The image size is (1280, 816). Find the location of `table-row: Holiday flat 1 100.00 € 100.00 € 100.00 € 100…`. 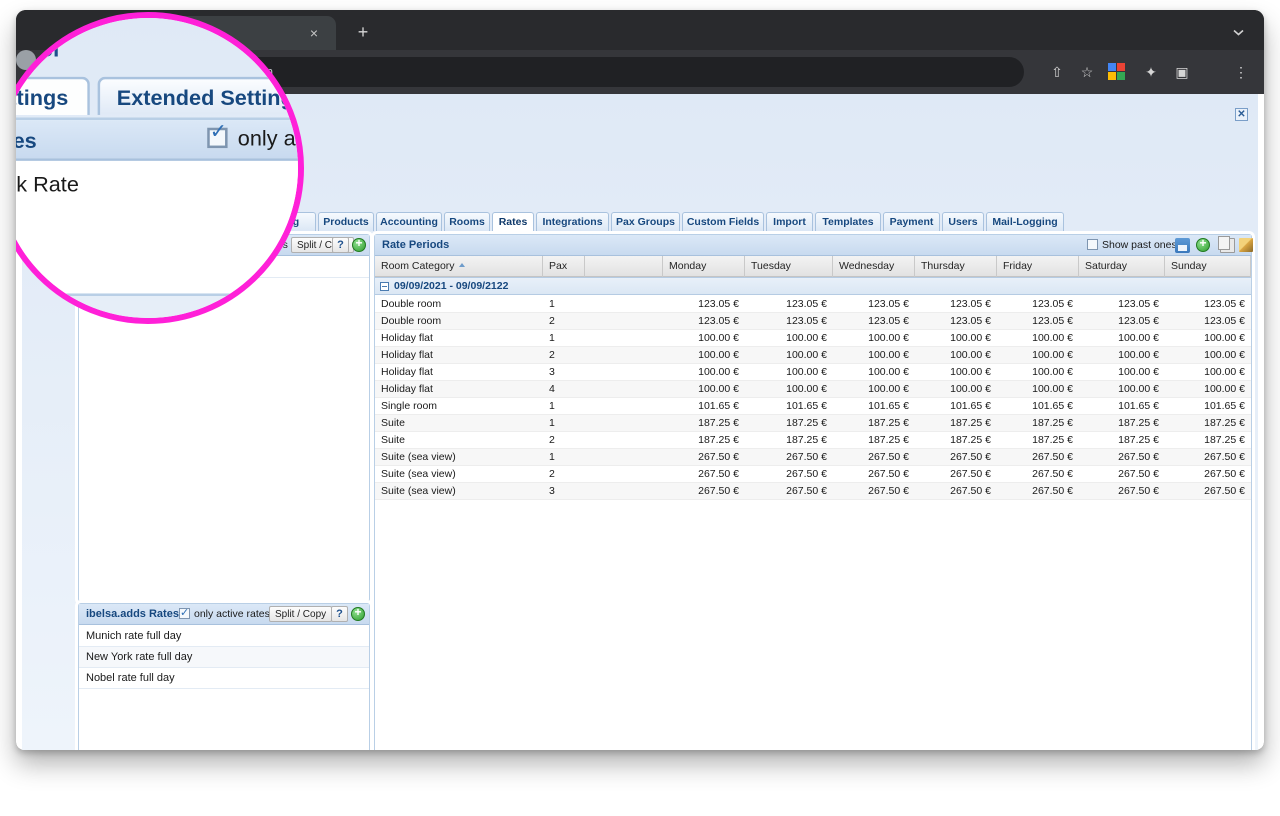

table-row: Holiday flat 1 100.00 € 100.00 € 100.00 € 100… is located at coordinates (813, 338).